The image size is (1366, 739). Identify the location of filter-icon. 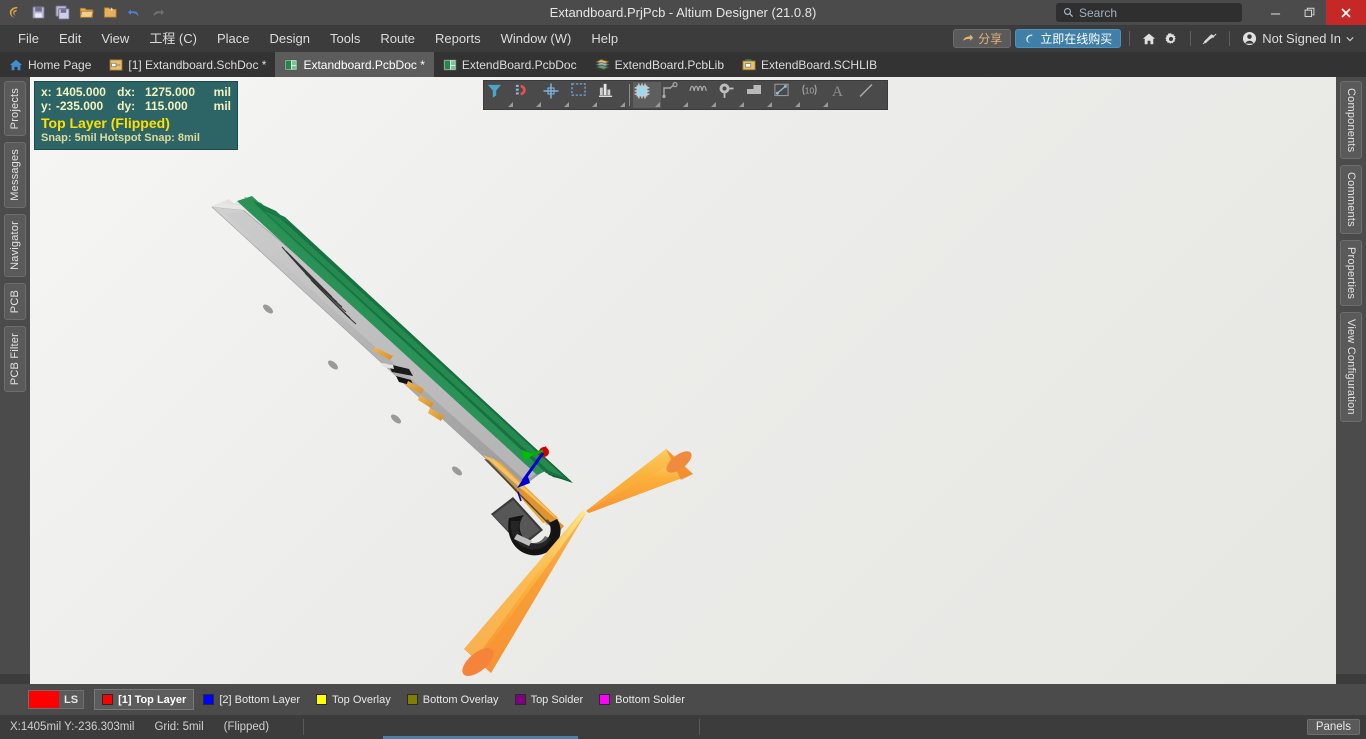
(500, 95).